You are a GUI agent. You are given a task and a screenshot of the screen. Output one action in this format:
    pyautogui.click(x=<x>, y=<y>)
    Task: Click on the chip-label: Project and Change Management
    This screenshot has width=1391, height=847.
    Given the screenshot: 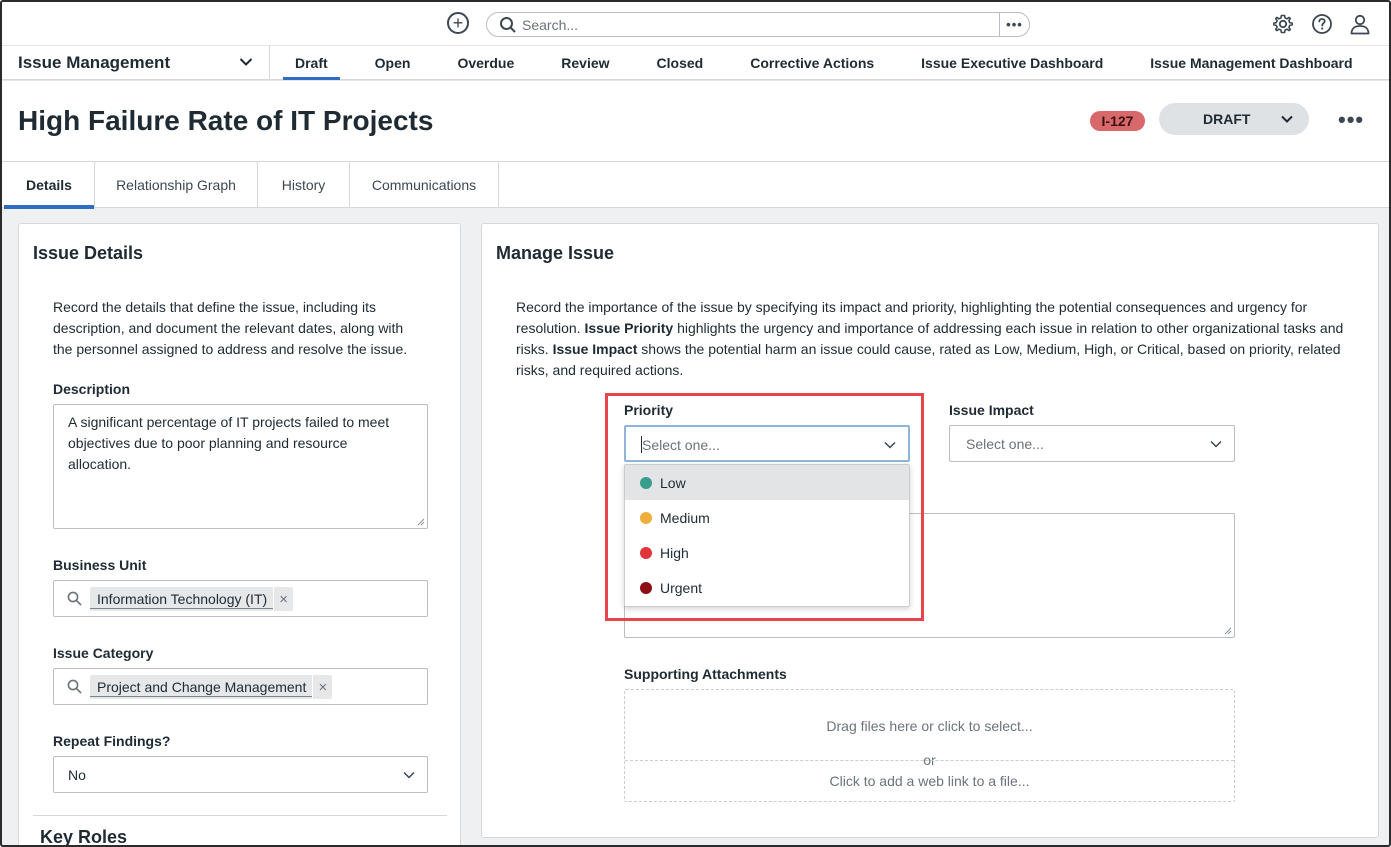 What is the action you would take?
    pyautogui.click(x=201, y=687)
    